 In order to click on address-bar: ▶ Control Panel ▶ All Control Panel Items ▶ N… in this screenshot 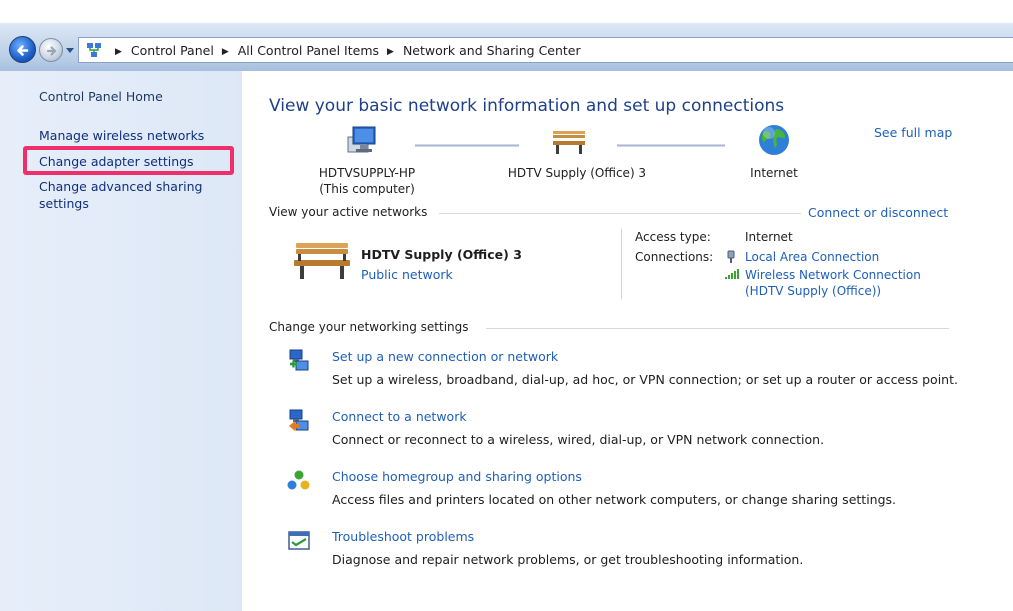, I will do `click(506, 35)`.